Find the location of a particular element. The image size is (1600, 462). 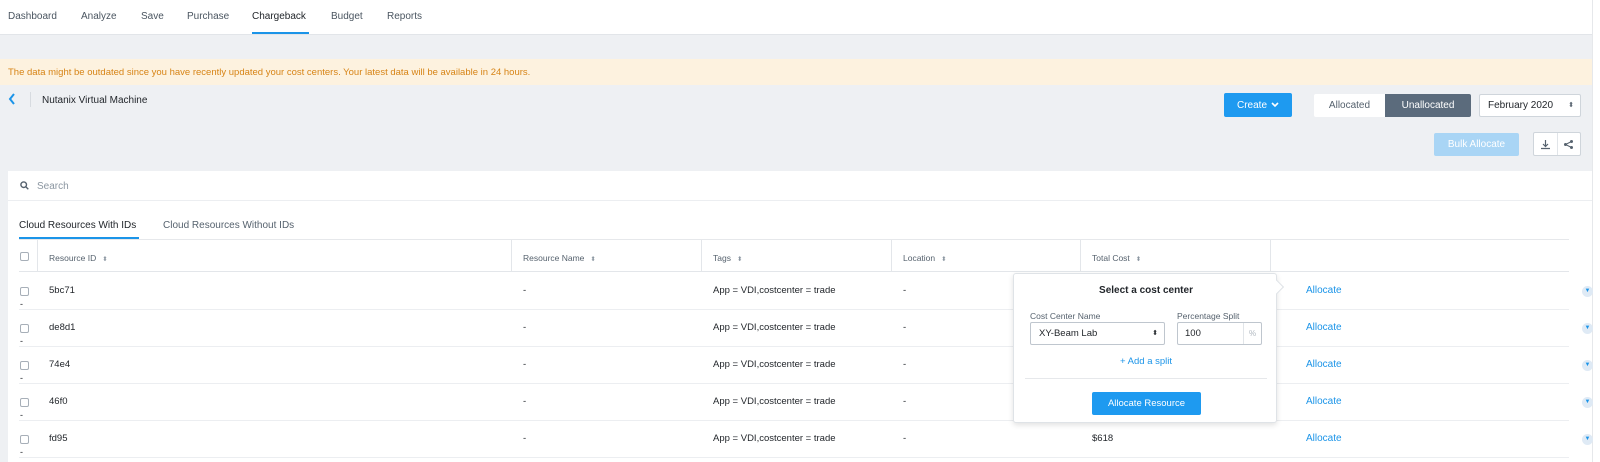

nav-budget: Budget is located at coordinates (347, 16).